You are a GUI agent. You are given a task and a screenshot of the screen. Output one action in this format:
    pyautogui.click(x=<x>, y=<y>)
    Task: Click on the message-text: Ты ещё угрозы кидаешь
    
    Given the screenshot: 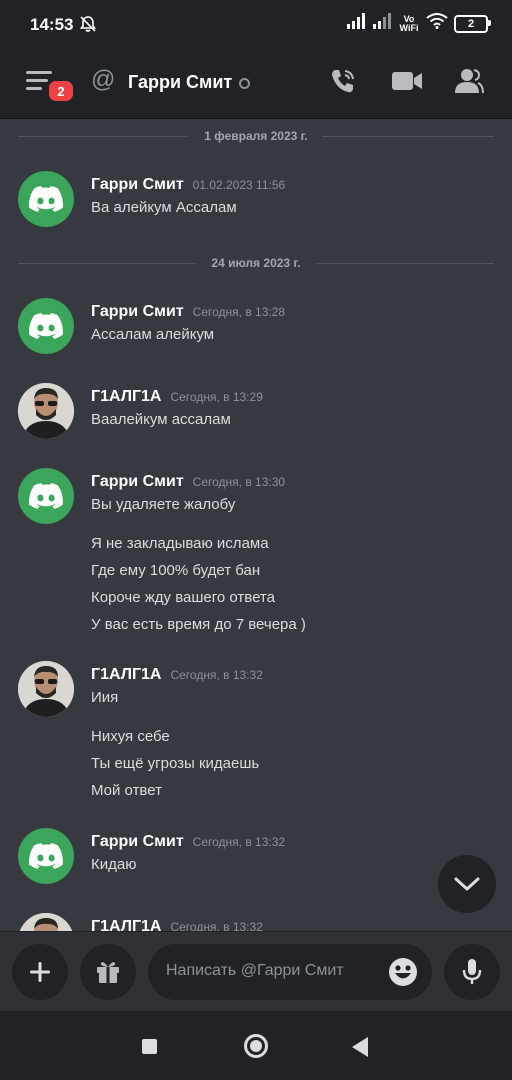 What is the action you would take?
    pyautogui.click(x=175, y=763)
    